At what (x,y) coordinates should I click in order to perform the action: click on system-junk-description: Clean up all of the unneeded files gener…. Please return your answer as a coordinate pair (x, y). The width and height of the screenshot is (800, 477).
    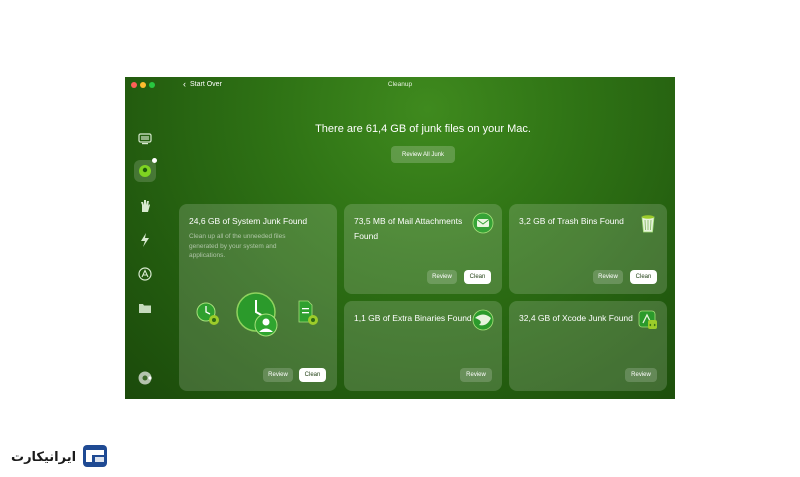
    Looking at the image, I should click on (237, 246).